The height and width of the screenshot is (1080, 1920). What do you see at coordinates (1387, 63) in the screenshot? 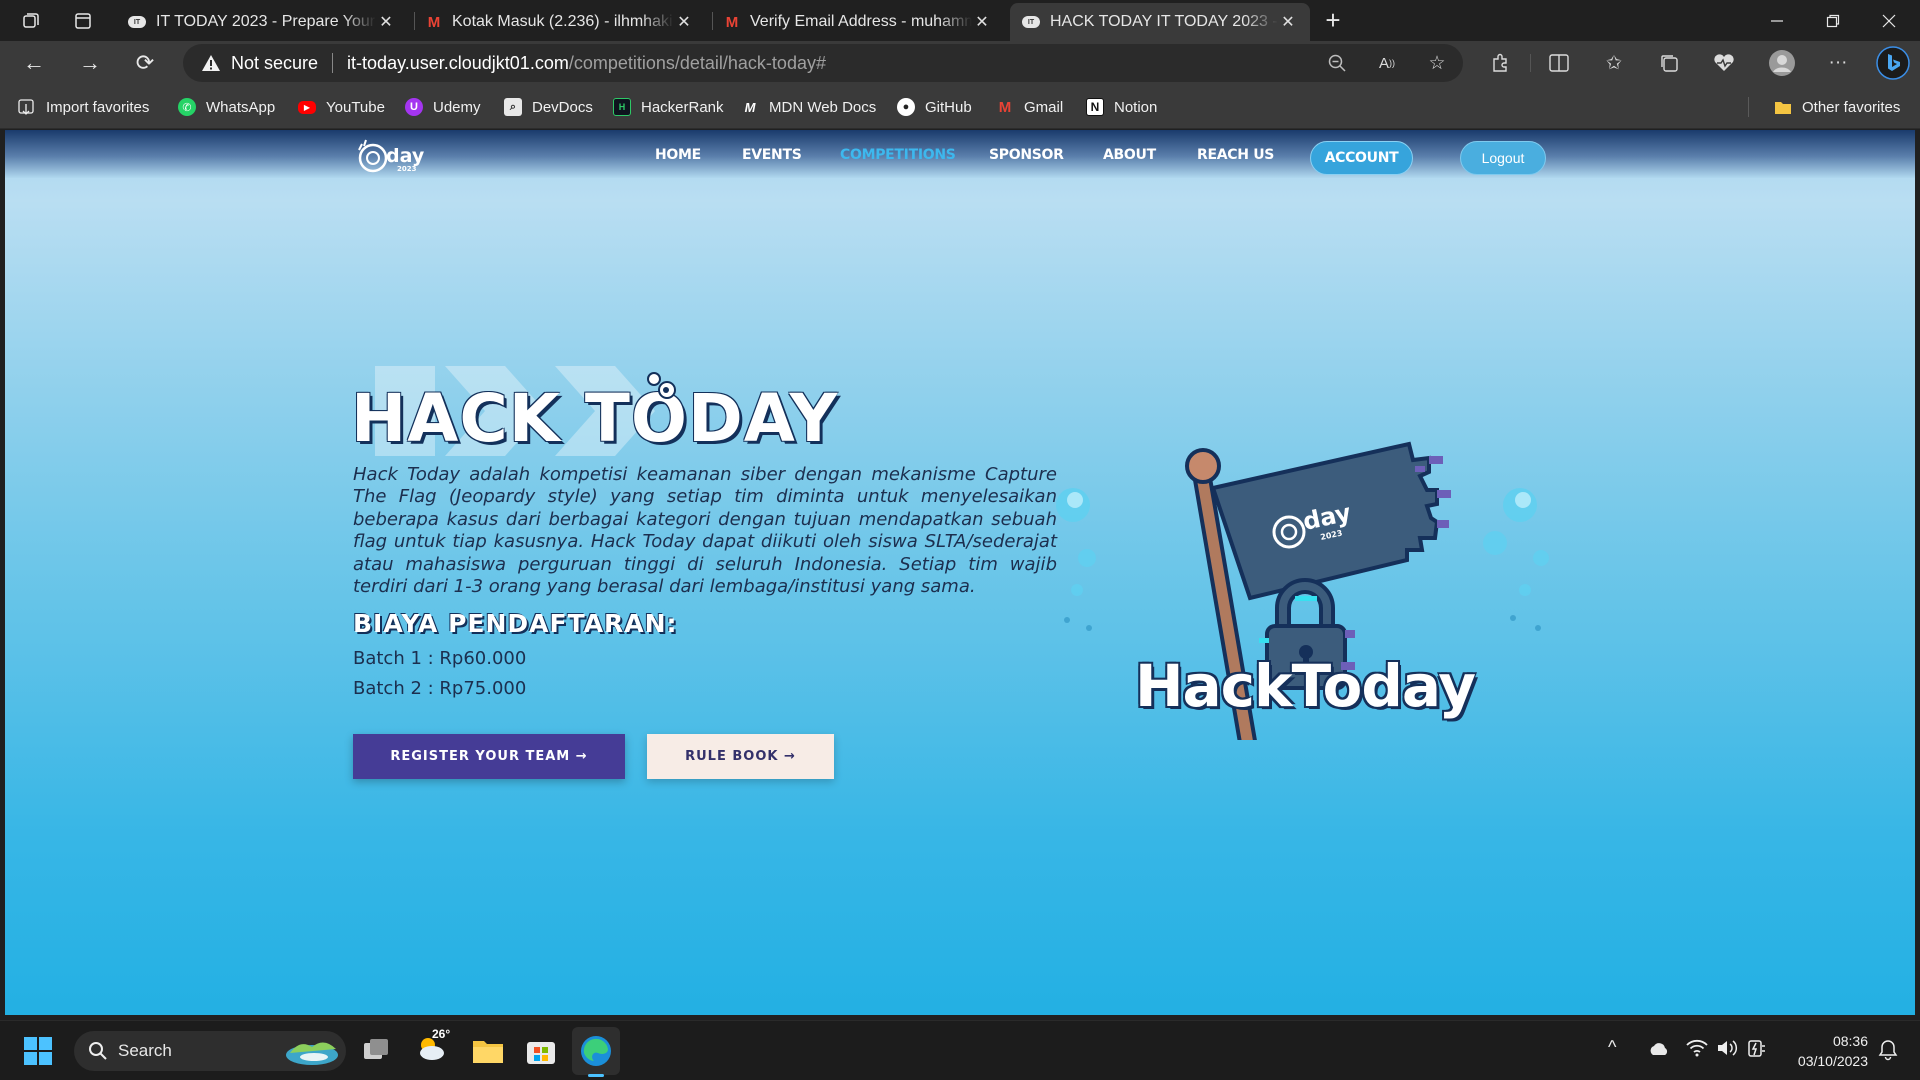
I see `read-aloud-icon: A))` at bounding box center [1387, 63].